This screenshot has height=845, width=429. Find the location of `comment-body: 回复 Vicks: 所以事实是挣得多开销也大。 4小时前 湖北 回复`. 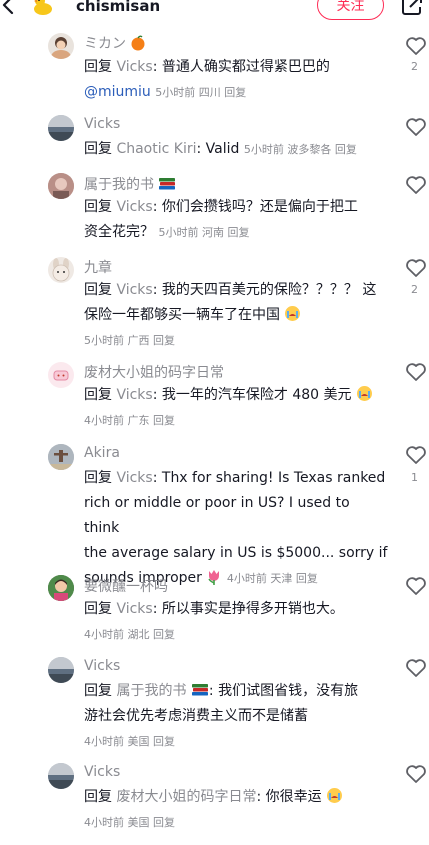

comment-body: 回复 Vicks: 所以事实是挣得多开销也大。 4小时前 湖北 回复 is located at coordinates (214, 621).